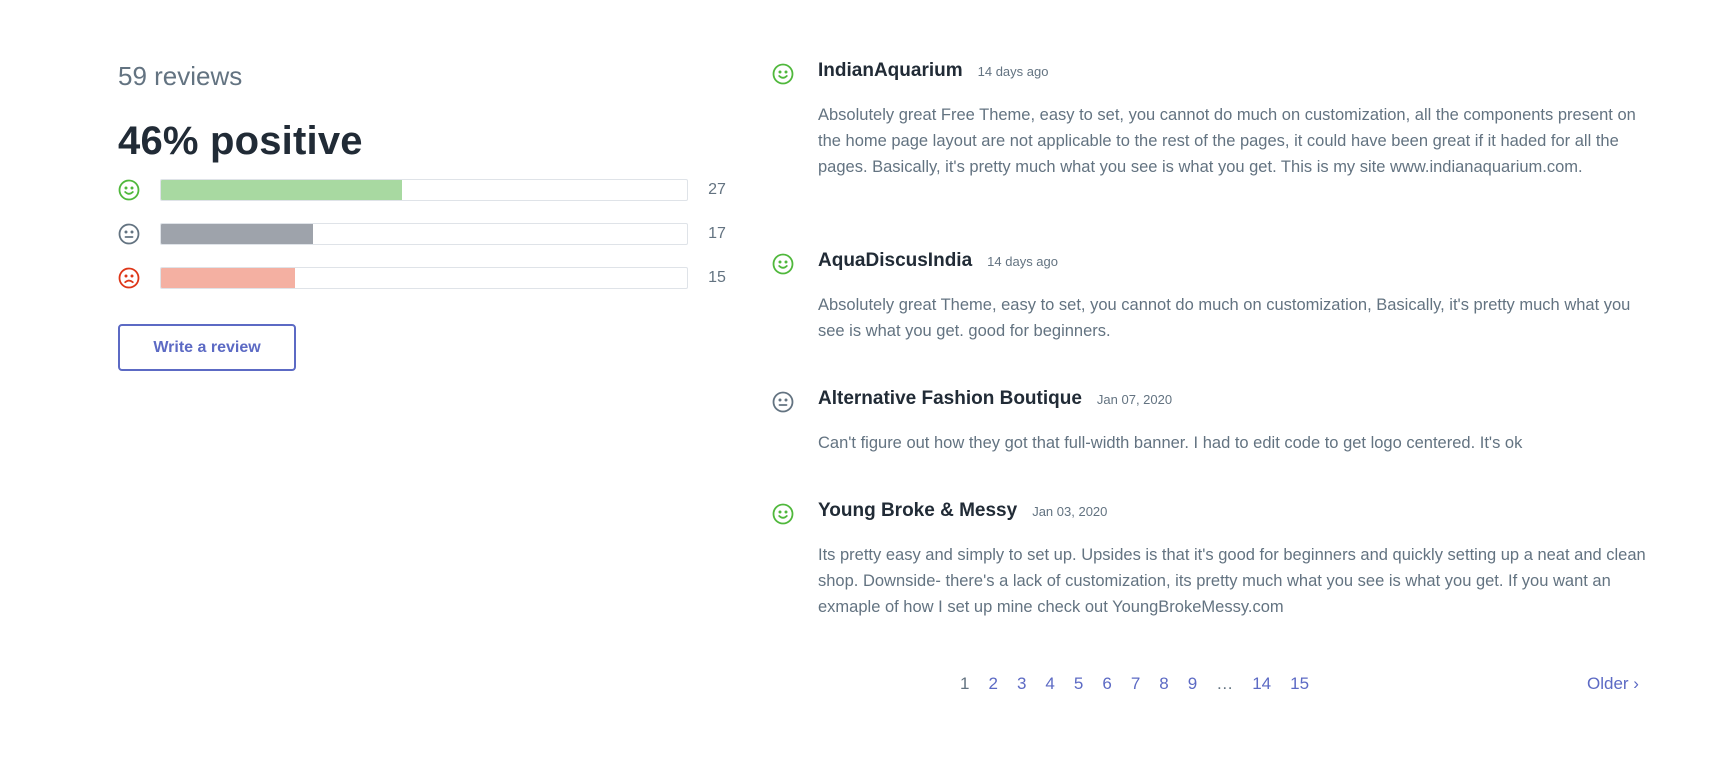  I want to click on reviewer-name: Alternative Fashion Boutique, so click(950, 398).